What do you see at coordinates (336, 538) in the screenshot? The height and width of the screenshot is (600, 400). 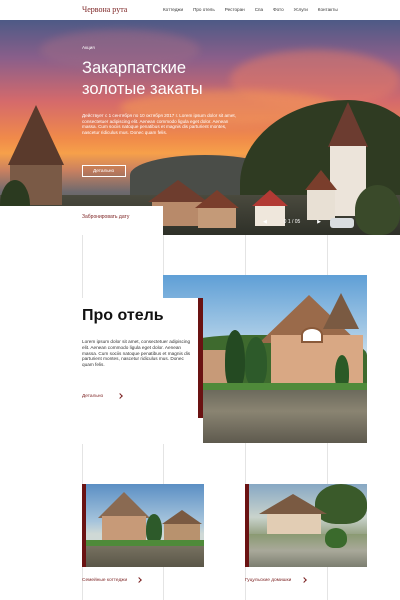 I see `card-tree` at bounding box center [336, 538].